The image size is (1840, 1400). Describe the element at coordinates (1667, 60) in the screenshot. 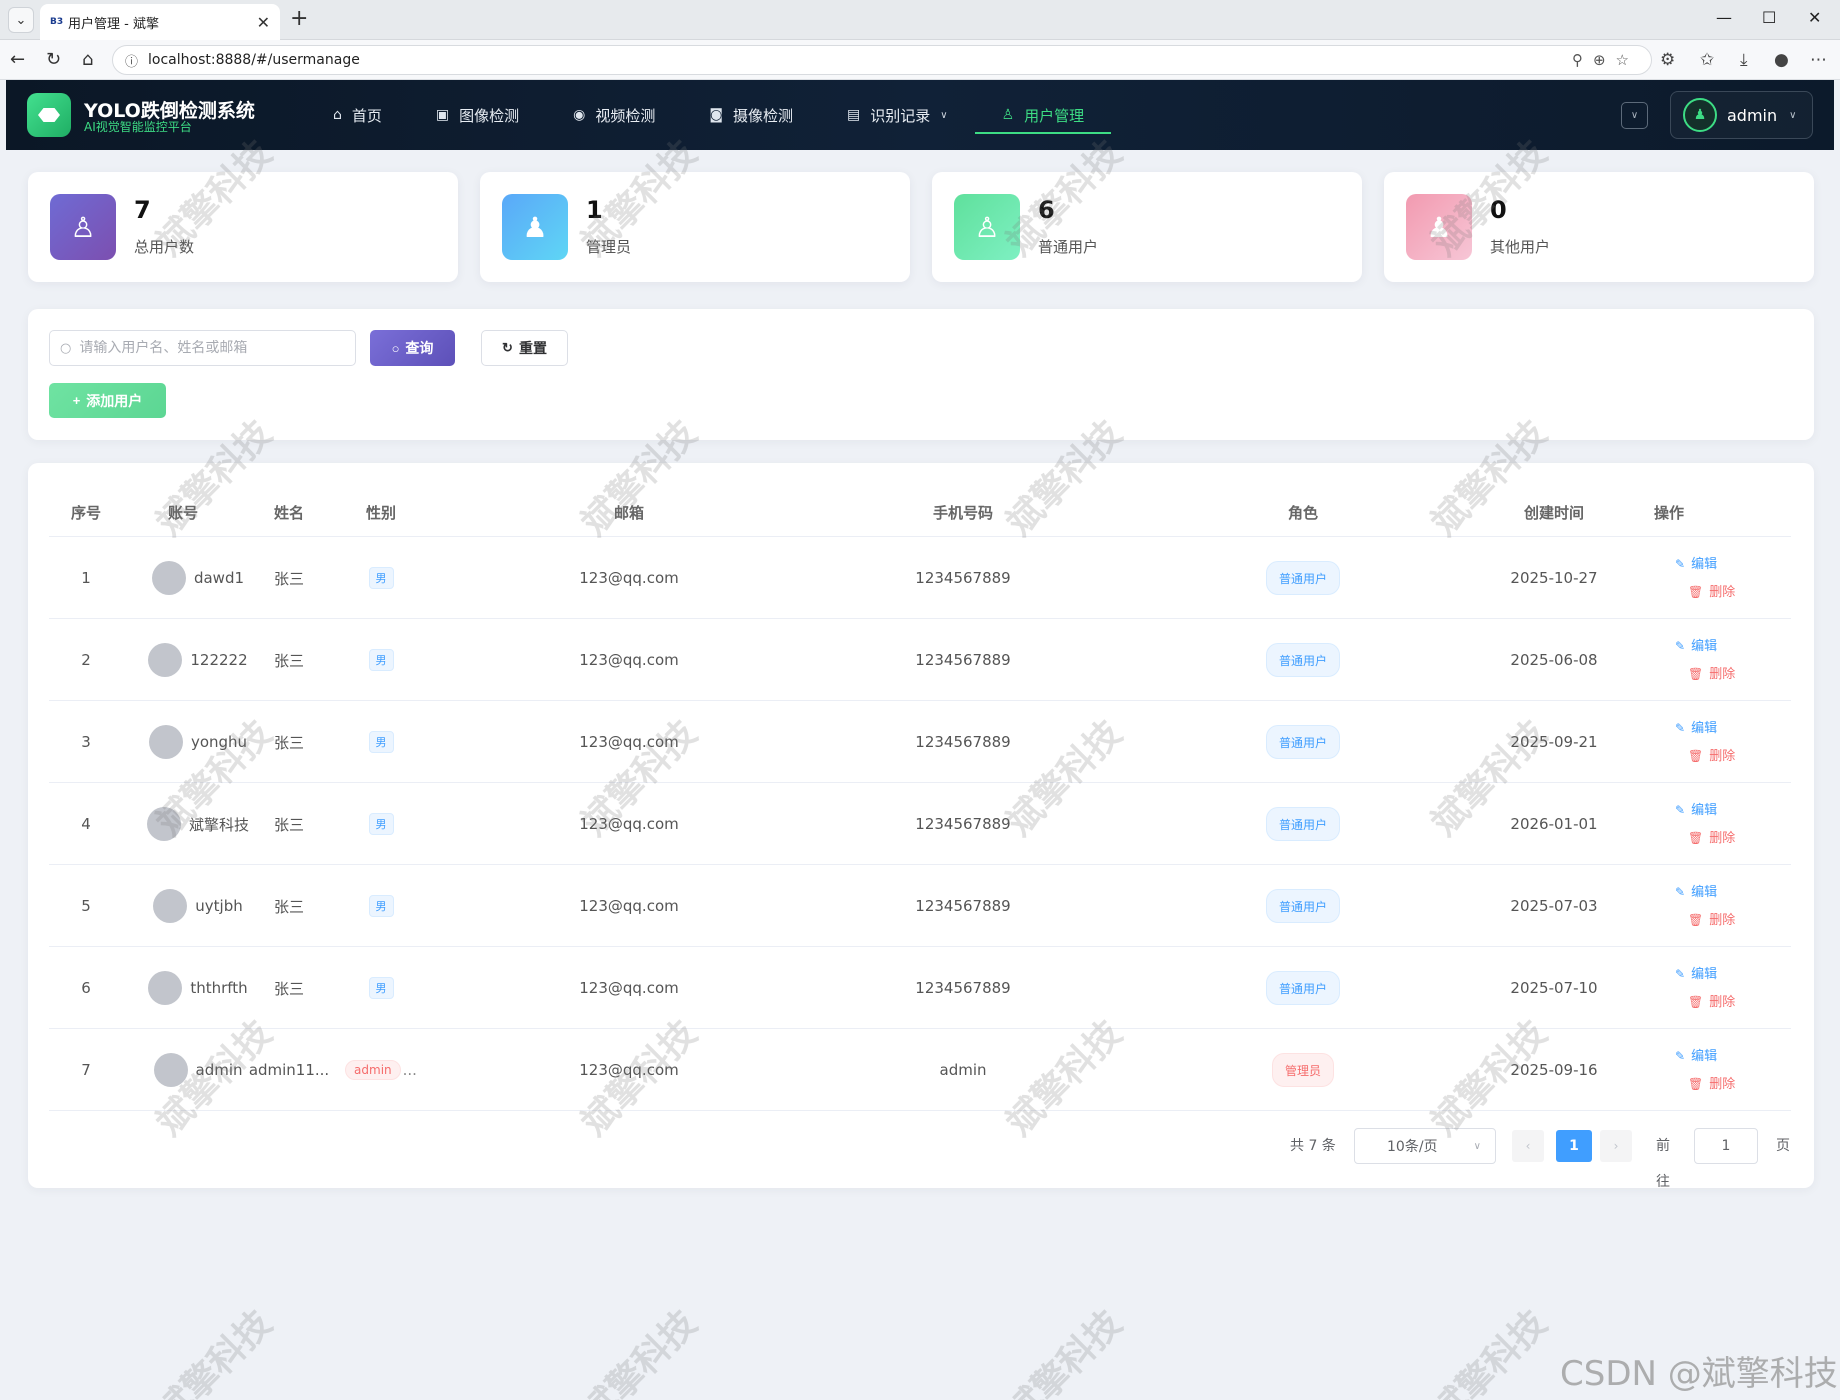

I see `extensions-icon: ⚙` at that location.